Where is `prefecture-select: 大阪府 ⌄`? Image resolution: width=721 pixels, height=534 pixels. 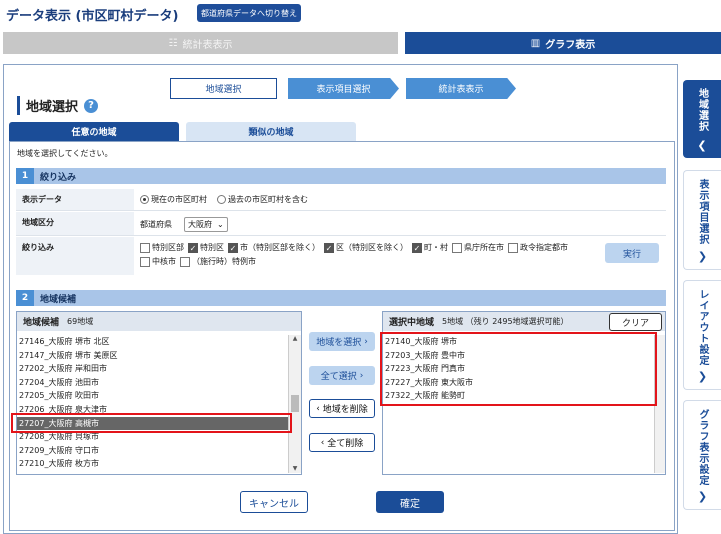
prefecture-select: 大阪府 ⌄ is located at coordinates (206, 224).